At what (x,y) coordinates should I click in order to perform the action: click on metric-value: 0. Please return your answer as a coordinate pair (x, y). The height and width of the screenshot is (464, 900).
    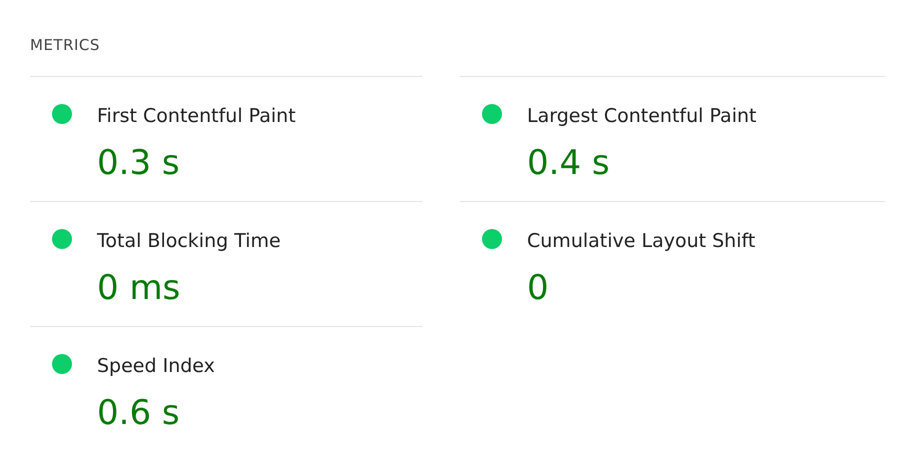
    Looking at the image, I should click on (538, 288).